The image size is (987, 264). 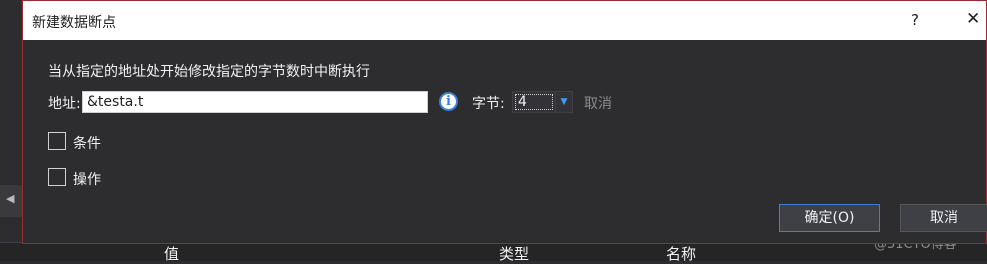 I want to click on help-icon: ?, so click(x=915, y=20).